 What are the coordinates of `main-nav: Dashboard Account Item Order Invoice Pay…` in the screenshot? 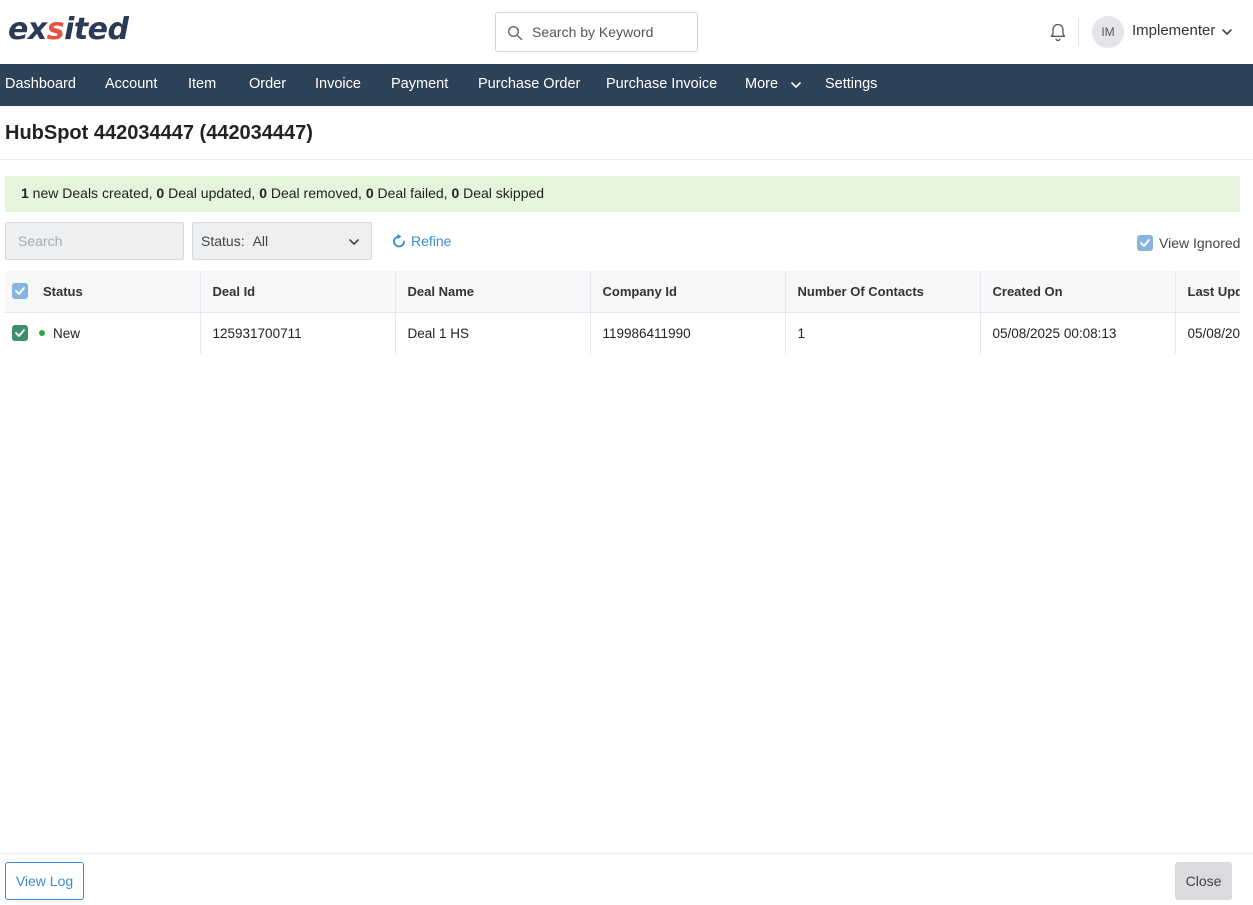 It's located at (626, 85).